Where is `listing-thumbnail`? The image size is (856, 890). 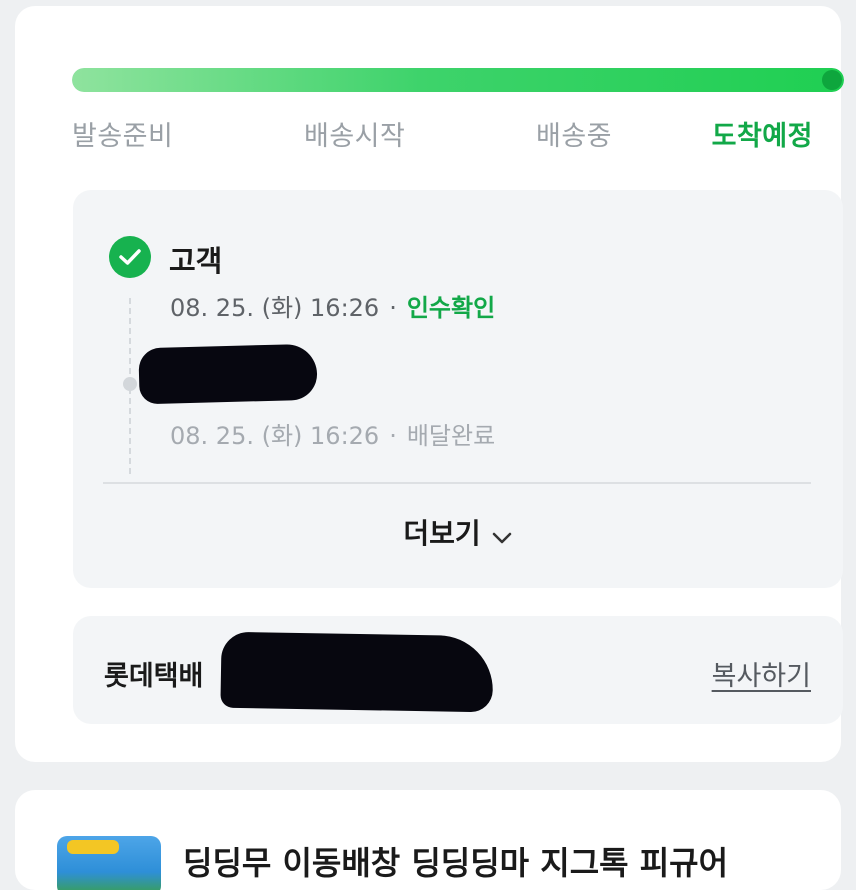
listing-thumbnail is located at coordinates (109, 863).